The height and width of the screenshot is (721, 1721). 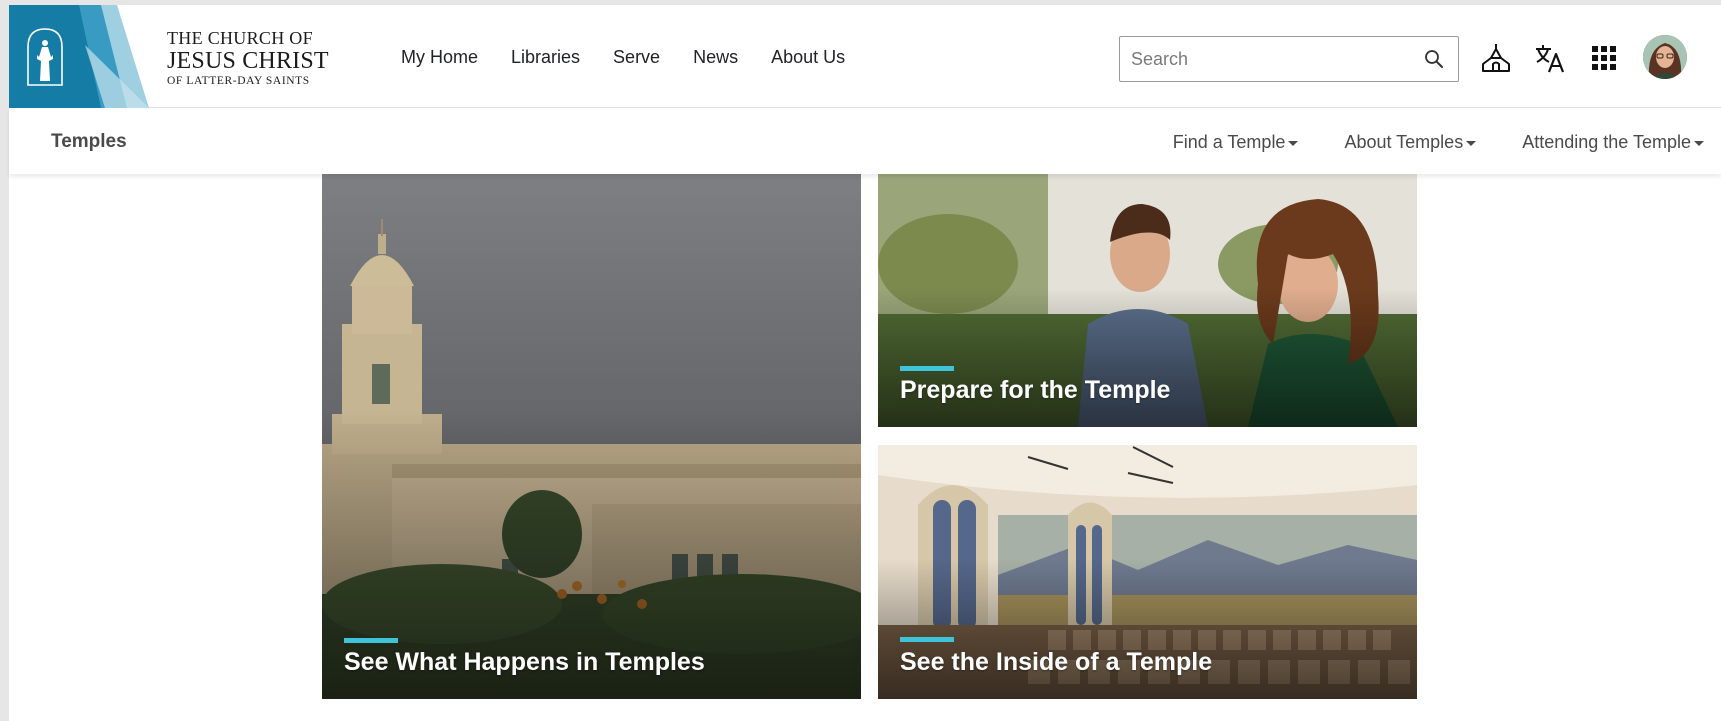 What do you see at coordinates (1035, 390) in the screenshot?
I see `tile-title: Prepare for the Temple` at bounding box center [1035, 390].